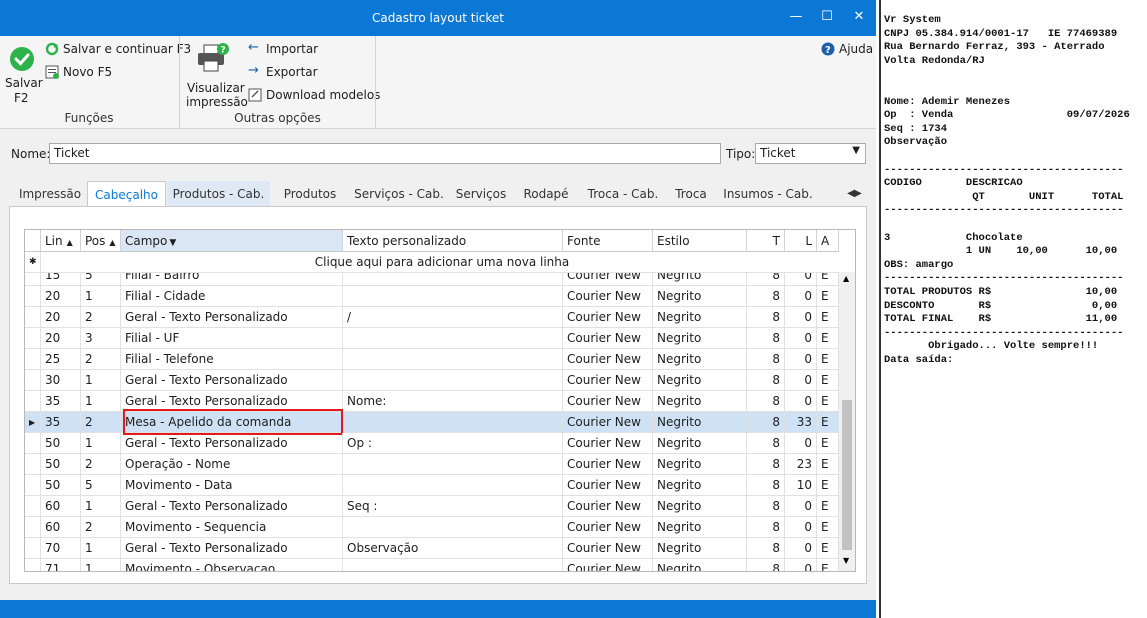  I want to click on table-row: 20 1 Filial - Cidade Courier New Negrito 8 0 E, so click(432, 296).